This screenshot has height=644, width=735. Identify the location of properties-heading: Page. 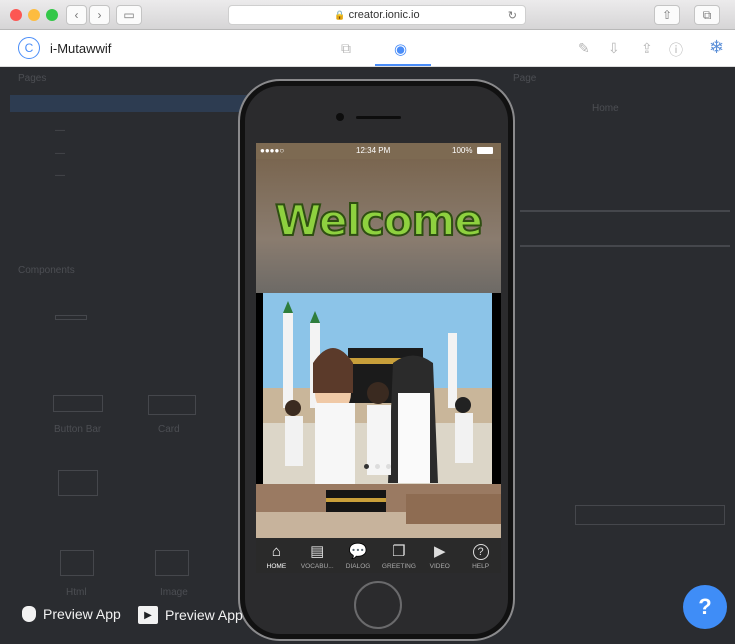
(525, 78).